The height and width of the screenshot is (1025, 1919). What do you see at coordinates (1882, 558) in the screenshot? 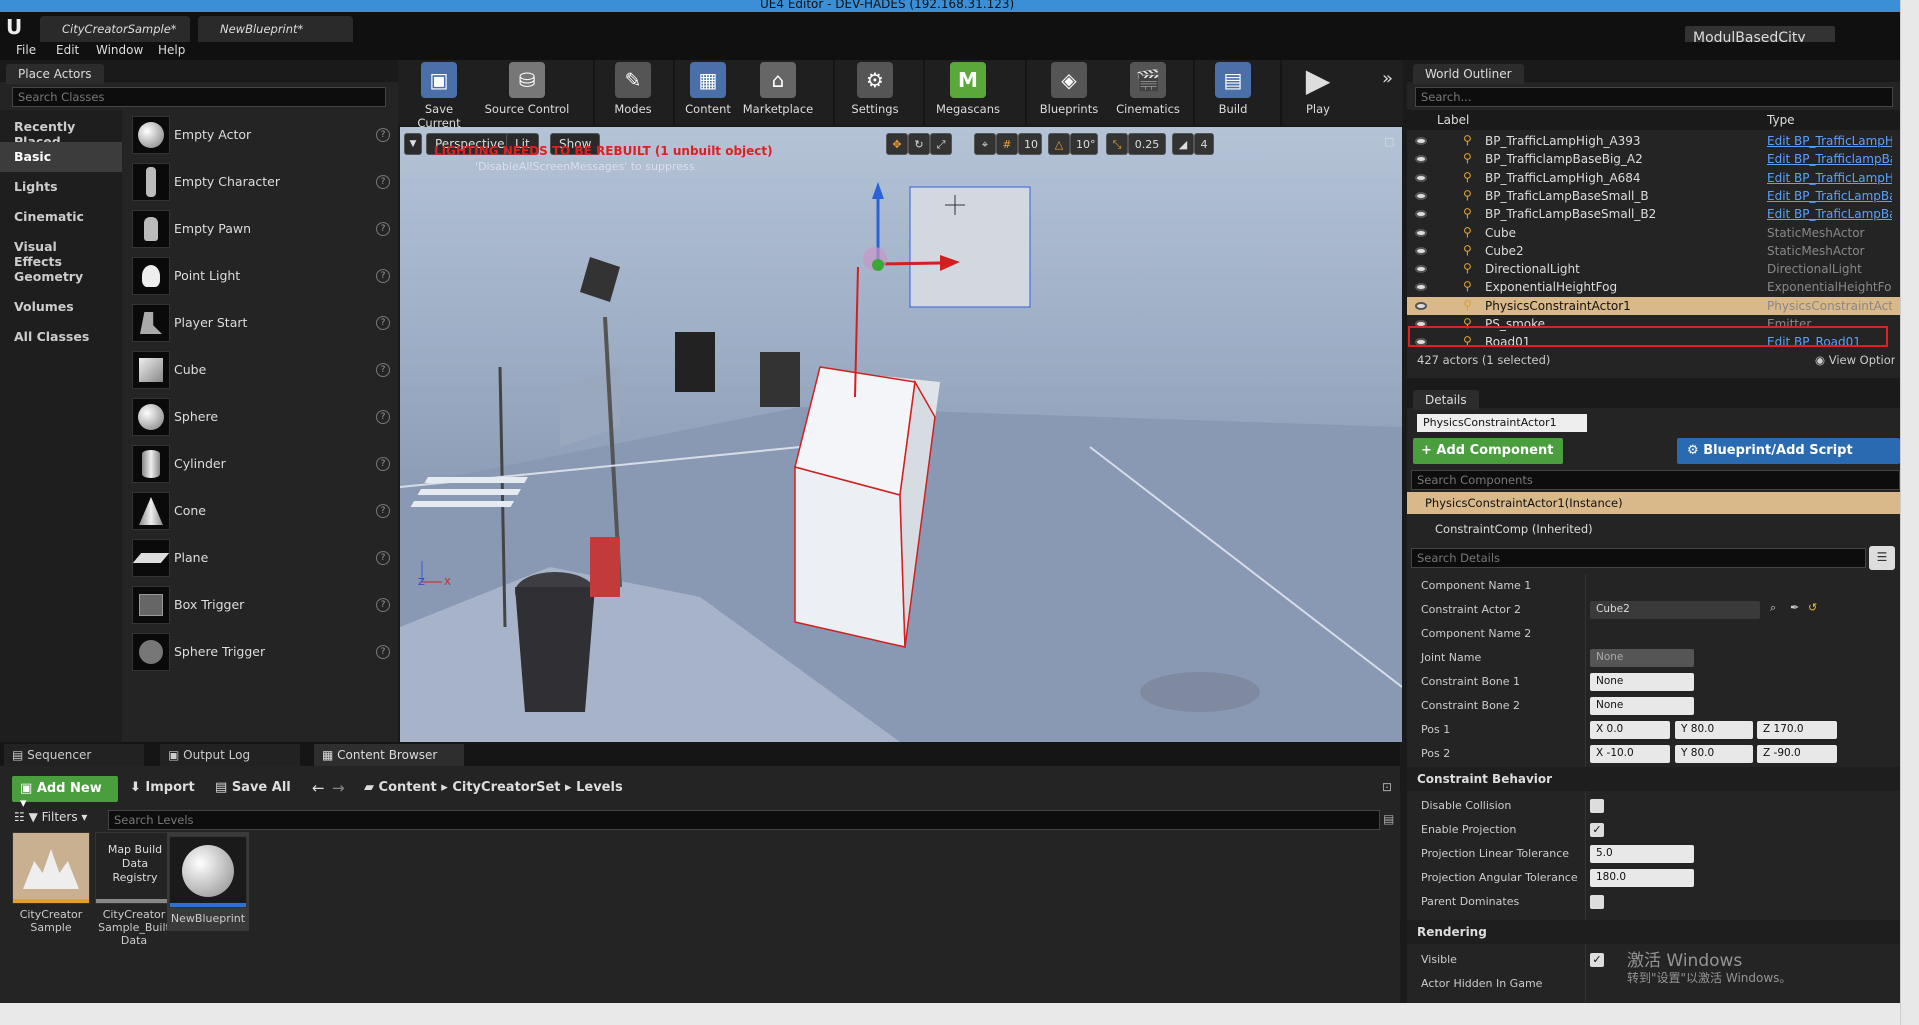
I see `list-view-icon: ☰` at bounding box center [1882, 558].